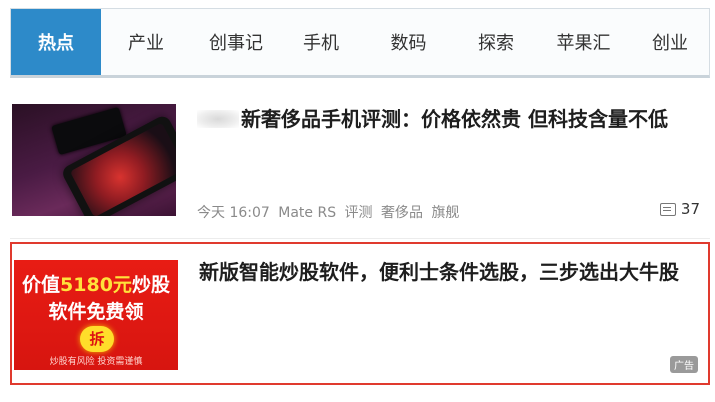  Describe the element at coordinates (670, 42) in the screenshot. I see `tab-startup: 创业` at that location.